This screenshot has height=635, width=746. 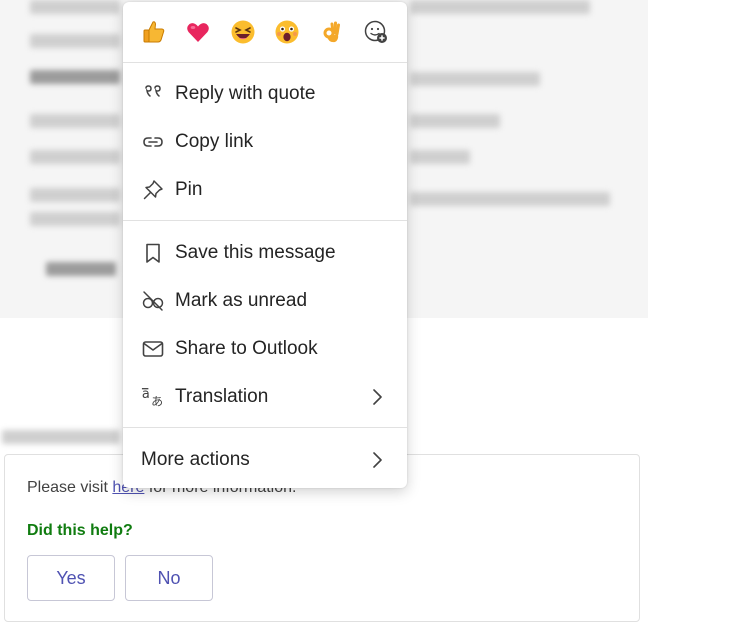 I want to click on save-message-item: Save this message, so click(x=265, y=253).